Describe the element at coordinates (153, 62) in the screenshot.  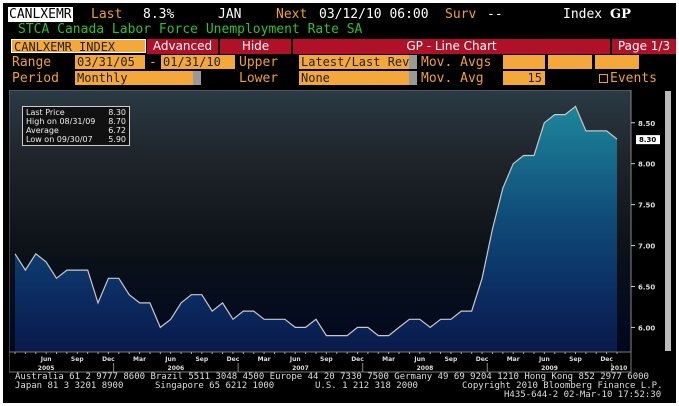
I see `range-dash: -` at that location.